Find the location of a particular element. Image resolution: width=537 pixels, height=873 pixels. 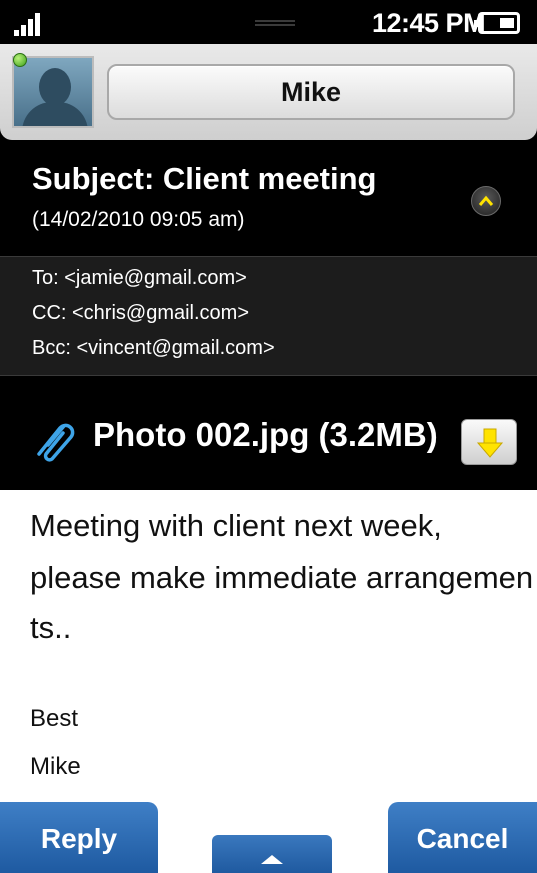

signoff-line: Best is located at coordinates (54, 718).